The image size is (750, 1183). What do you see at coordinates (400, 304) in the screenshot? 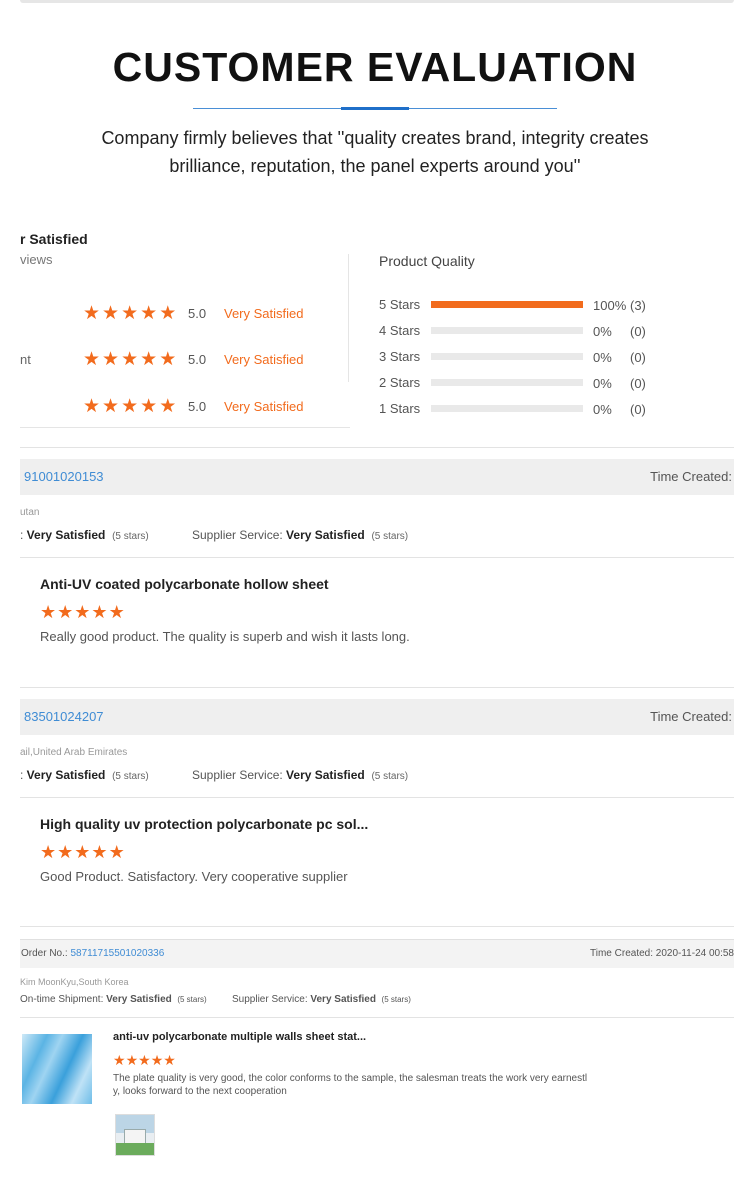
I see `pq-row-label: 5 Stars` at bounding box center [400, 304].